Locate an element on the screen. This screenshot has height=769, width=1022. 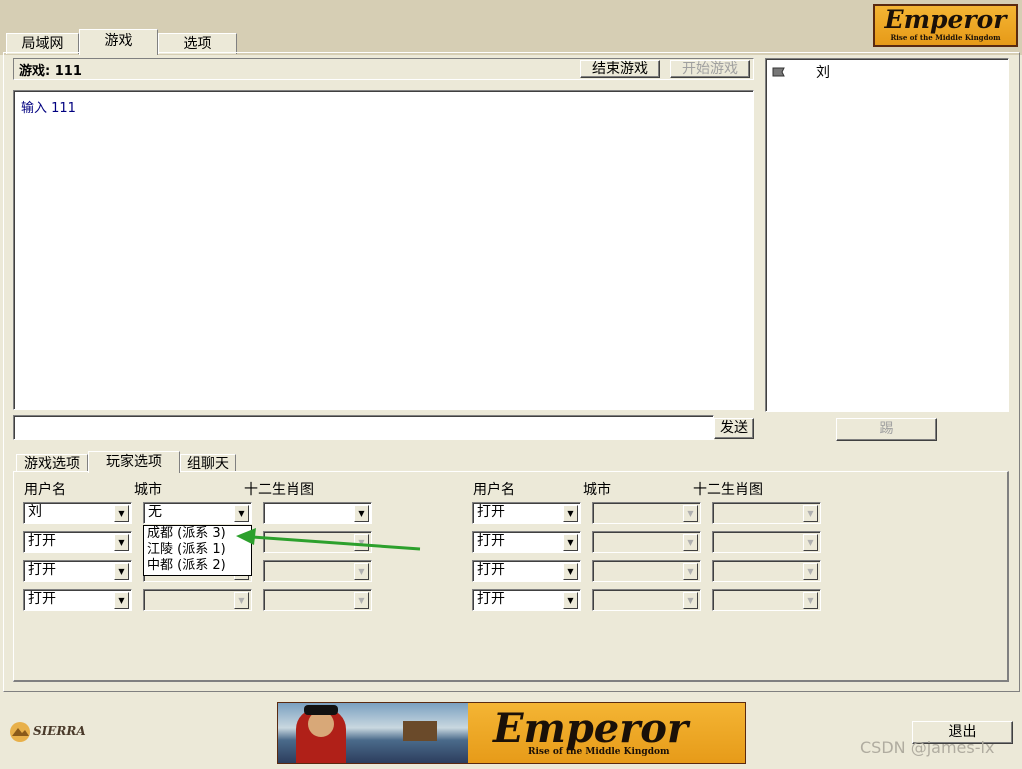
game-label: 游戏: 111 is located at coordinates (50, 71).